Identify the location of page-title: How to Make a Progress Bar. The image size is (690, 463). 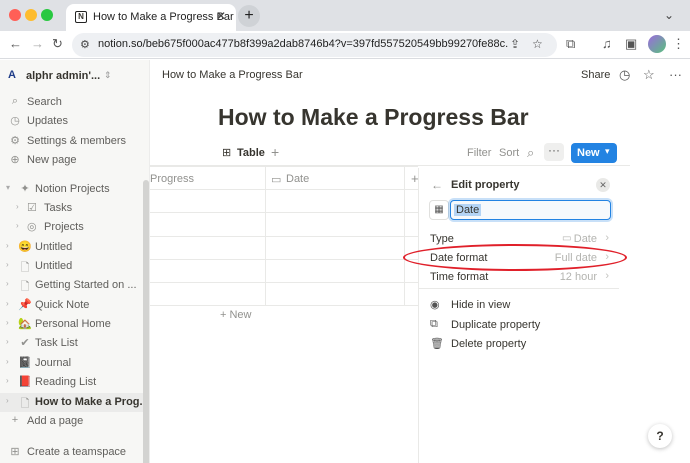
(373, 117).